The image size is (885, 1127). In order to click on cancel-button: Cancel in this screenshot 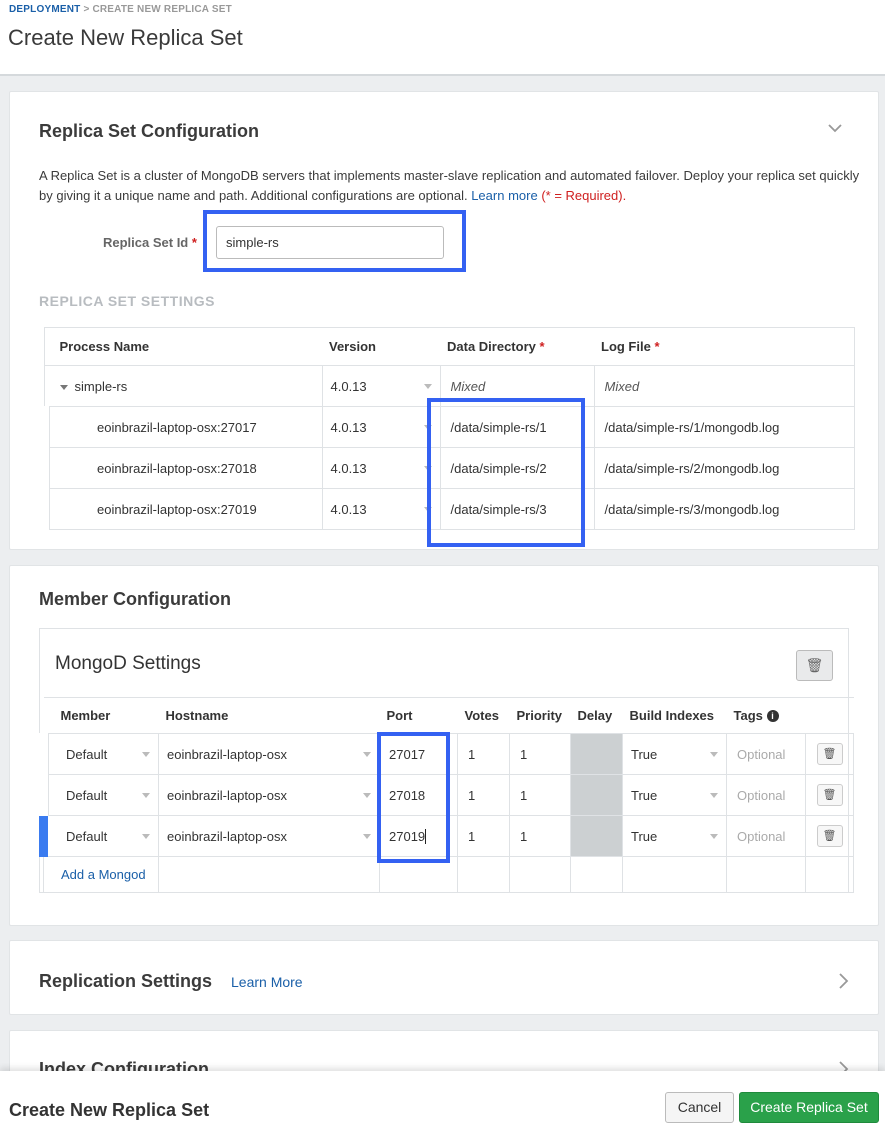, I will do `click(699, 1107)`.